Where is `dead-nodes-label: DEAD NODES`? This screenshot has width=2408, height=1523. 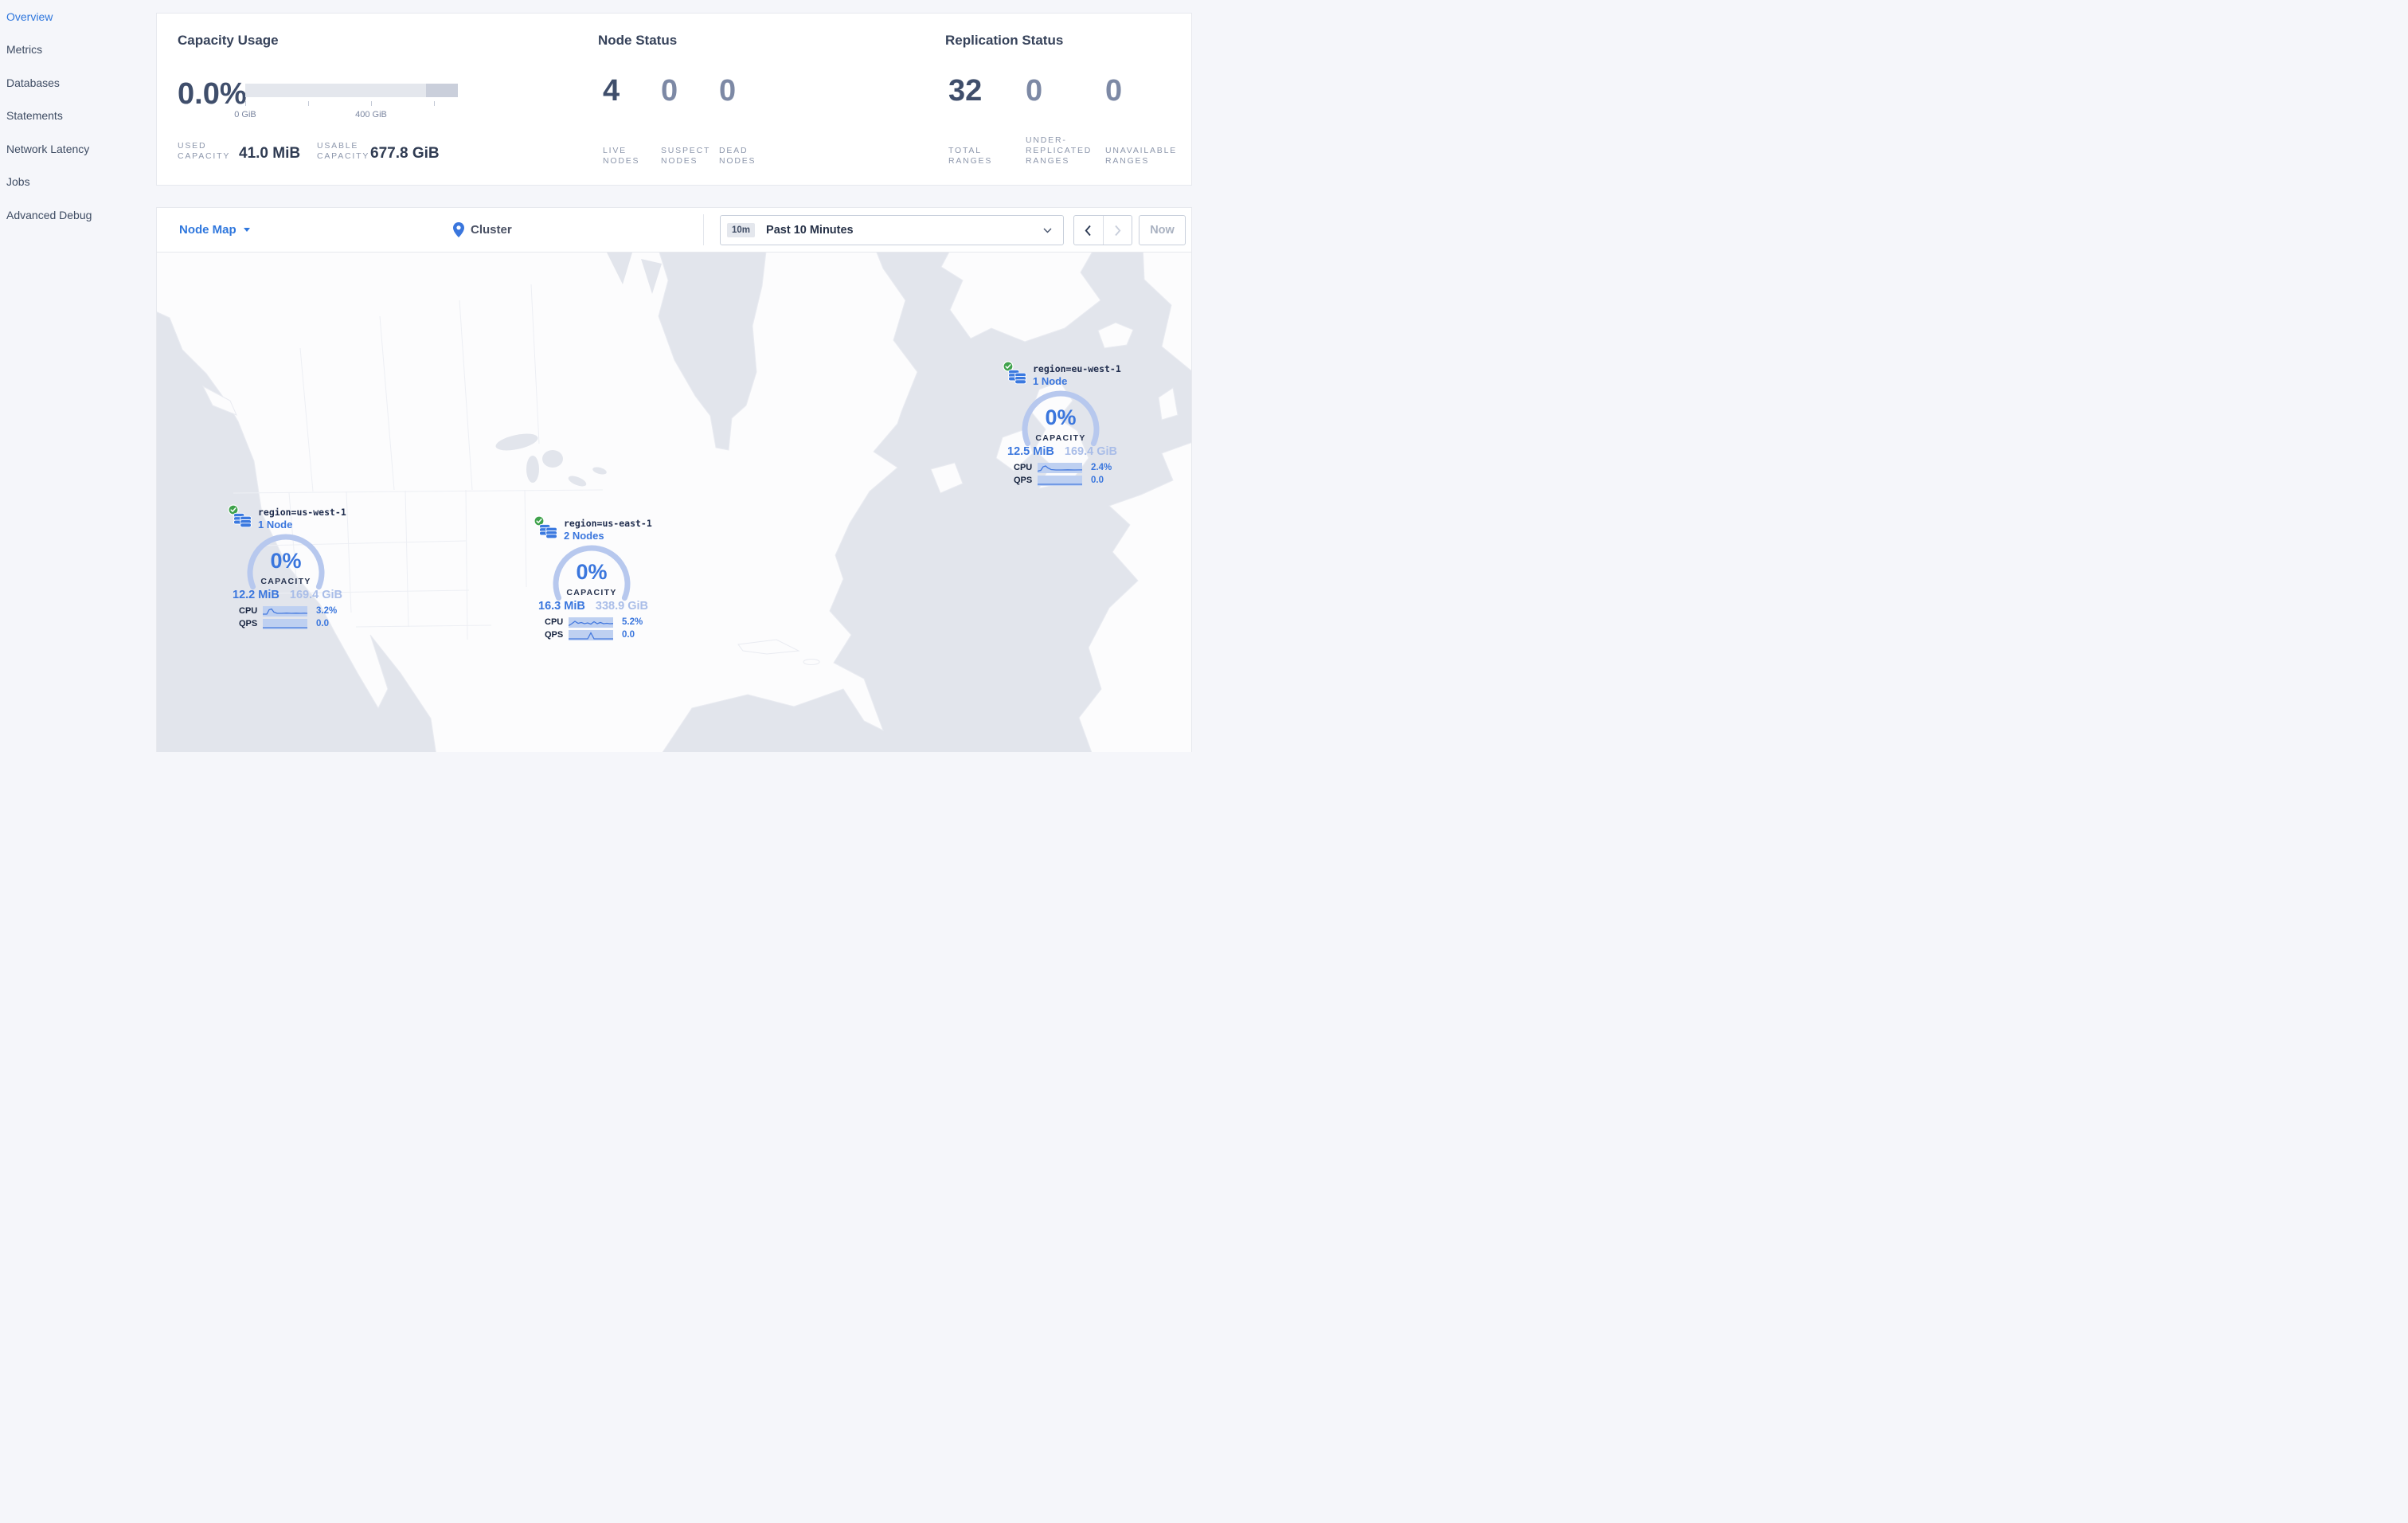
dead-nodes-label: DEAD NODES is located at coordinates (737, 156).